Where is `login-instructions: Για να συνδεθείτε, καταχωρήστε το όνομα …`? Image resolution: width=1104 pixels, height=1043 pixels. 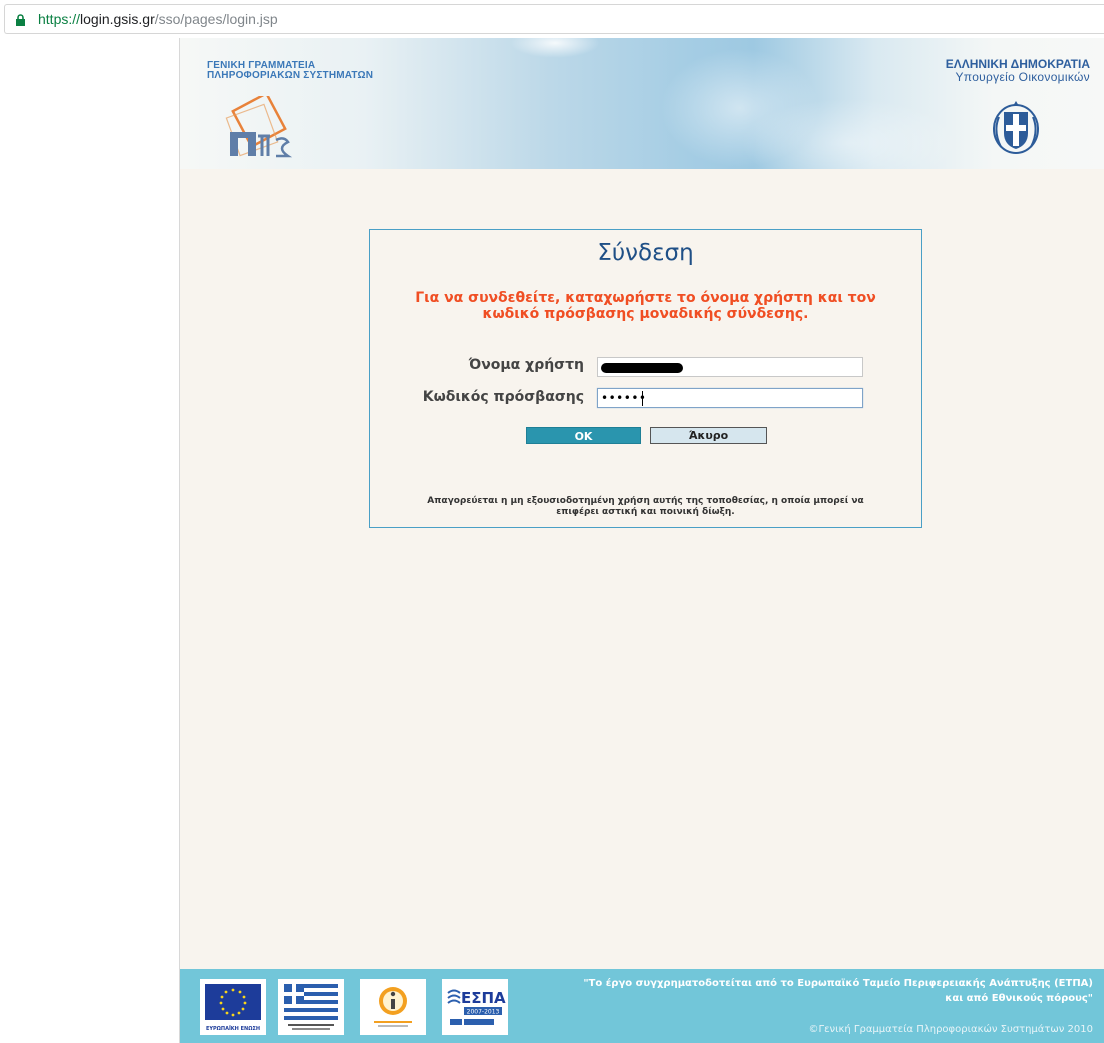 login-instructions: Για να συνδεθείτε, καταχωρήστε το όνομα … is located at coordinates (645, 306).